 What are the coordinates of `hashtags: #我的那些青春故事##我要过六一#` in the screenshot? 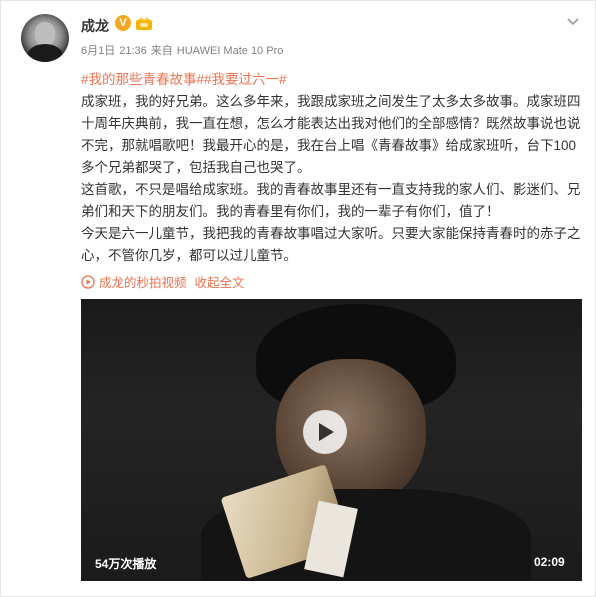 It's located at (184, 78).